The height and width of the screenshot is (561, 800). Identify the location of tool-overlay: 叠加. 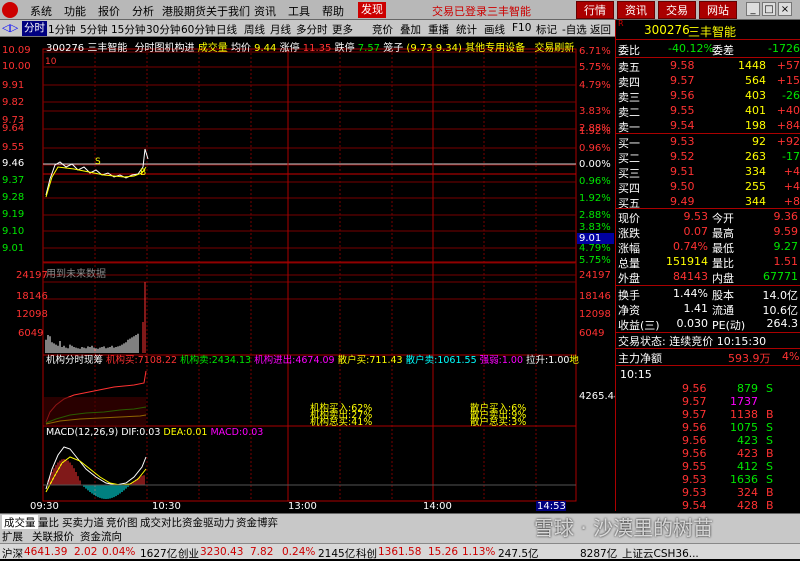
(410, 29).